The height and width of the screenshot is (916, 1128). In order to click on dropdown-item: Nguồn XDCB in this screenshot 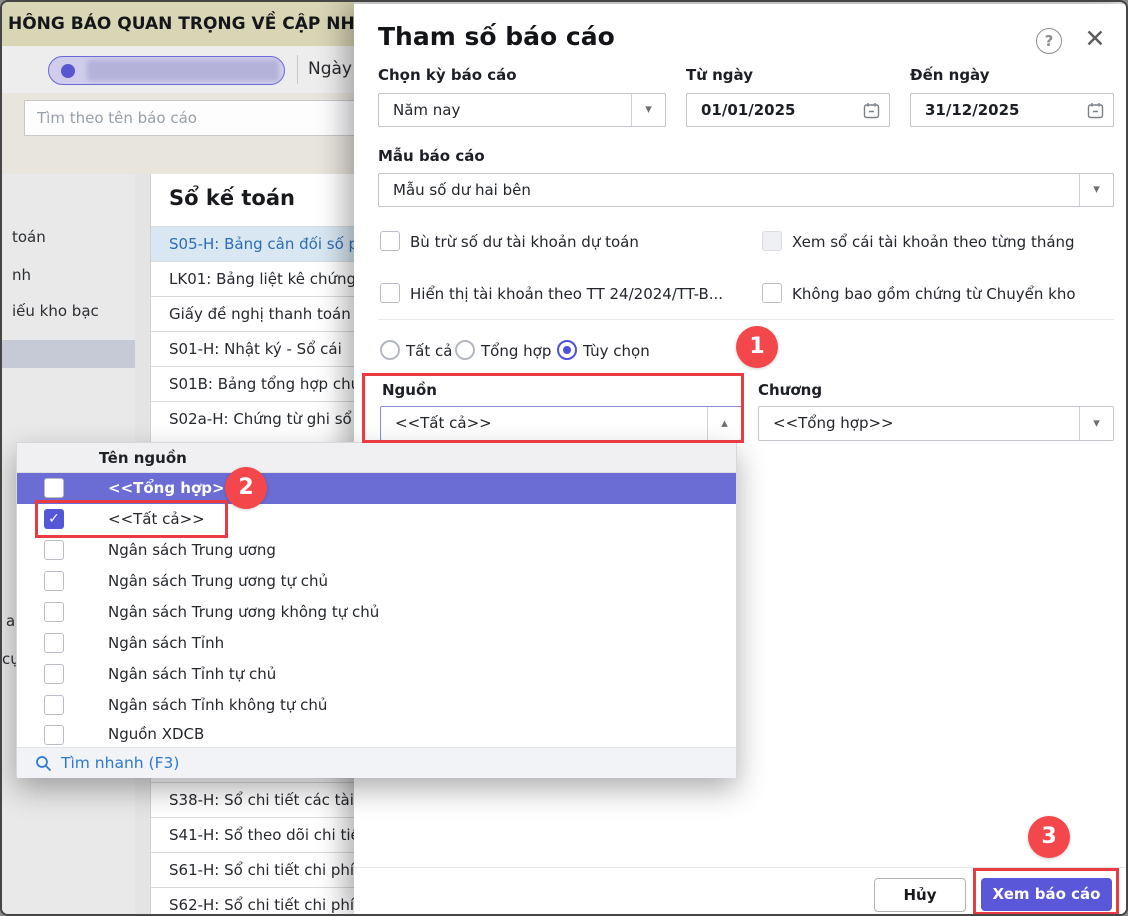, I will do `click(376, 734)`.